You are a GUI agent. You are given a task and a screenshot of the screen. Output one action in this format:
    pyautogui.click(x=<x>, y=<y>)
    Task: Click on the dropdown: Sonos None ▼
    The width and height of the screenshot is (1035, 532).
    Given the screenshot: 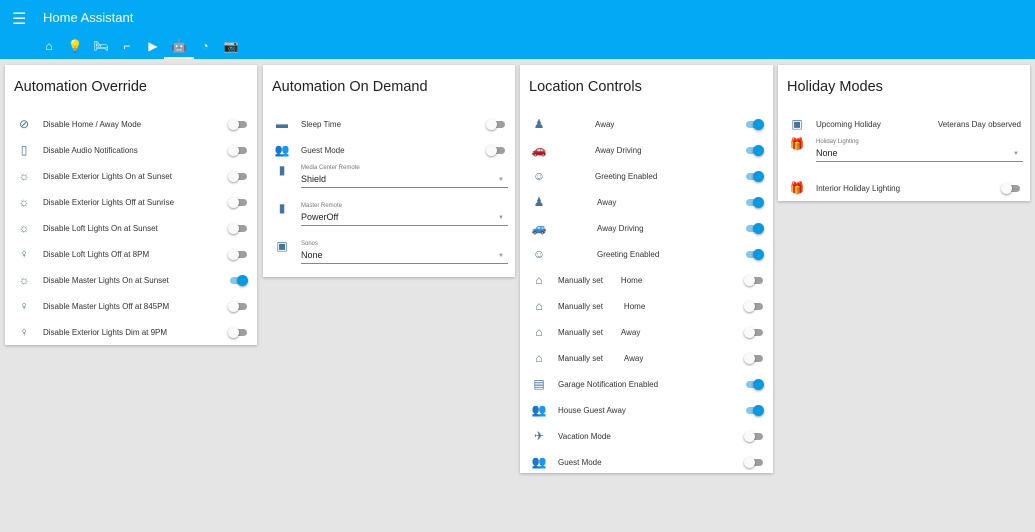 What is the action you would take?
    pyautogui.click(x=404, y=251)
    